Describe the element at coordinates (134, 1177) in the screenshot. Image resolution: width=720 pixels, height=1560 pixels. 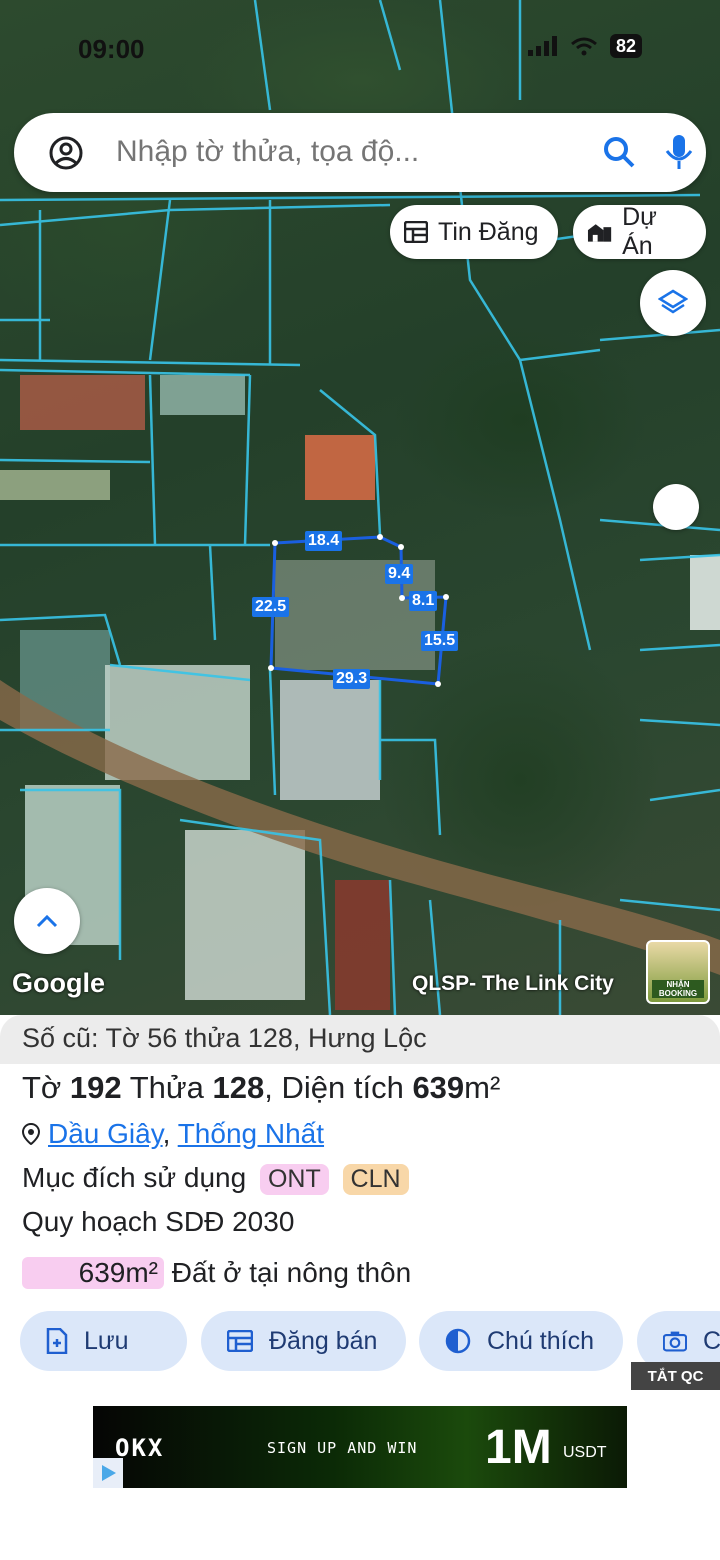
I see `usage-label: Mục đích sử dụng` at that location.